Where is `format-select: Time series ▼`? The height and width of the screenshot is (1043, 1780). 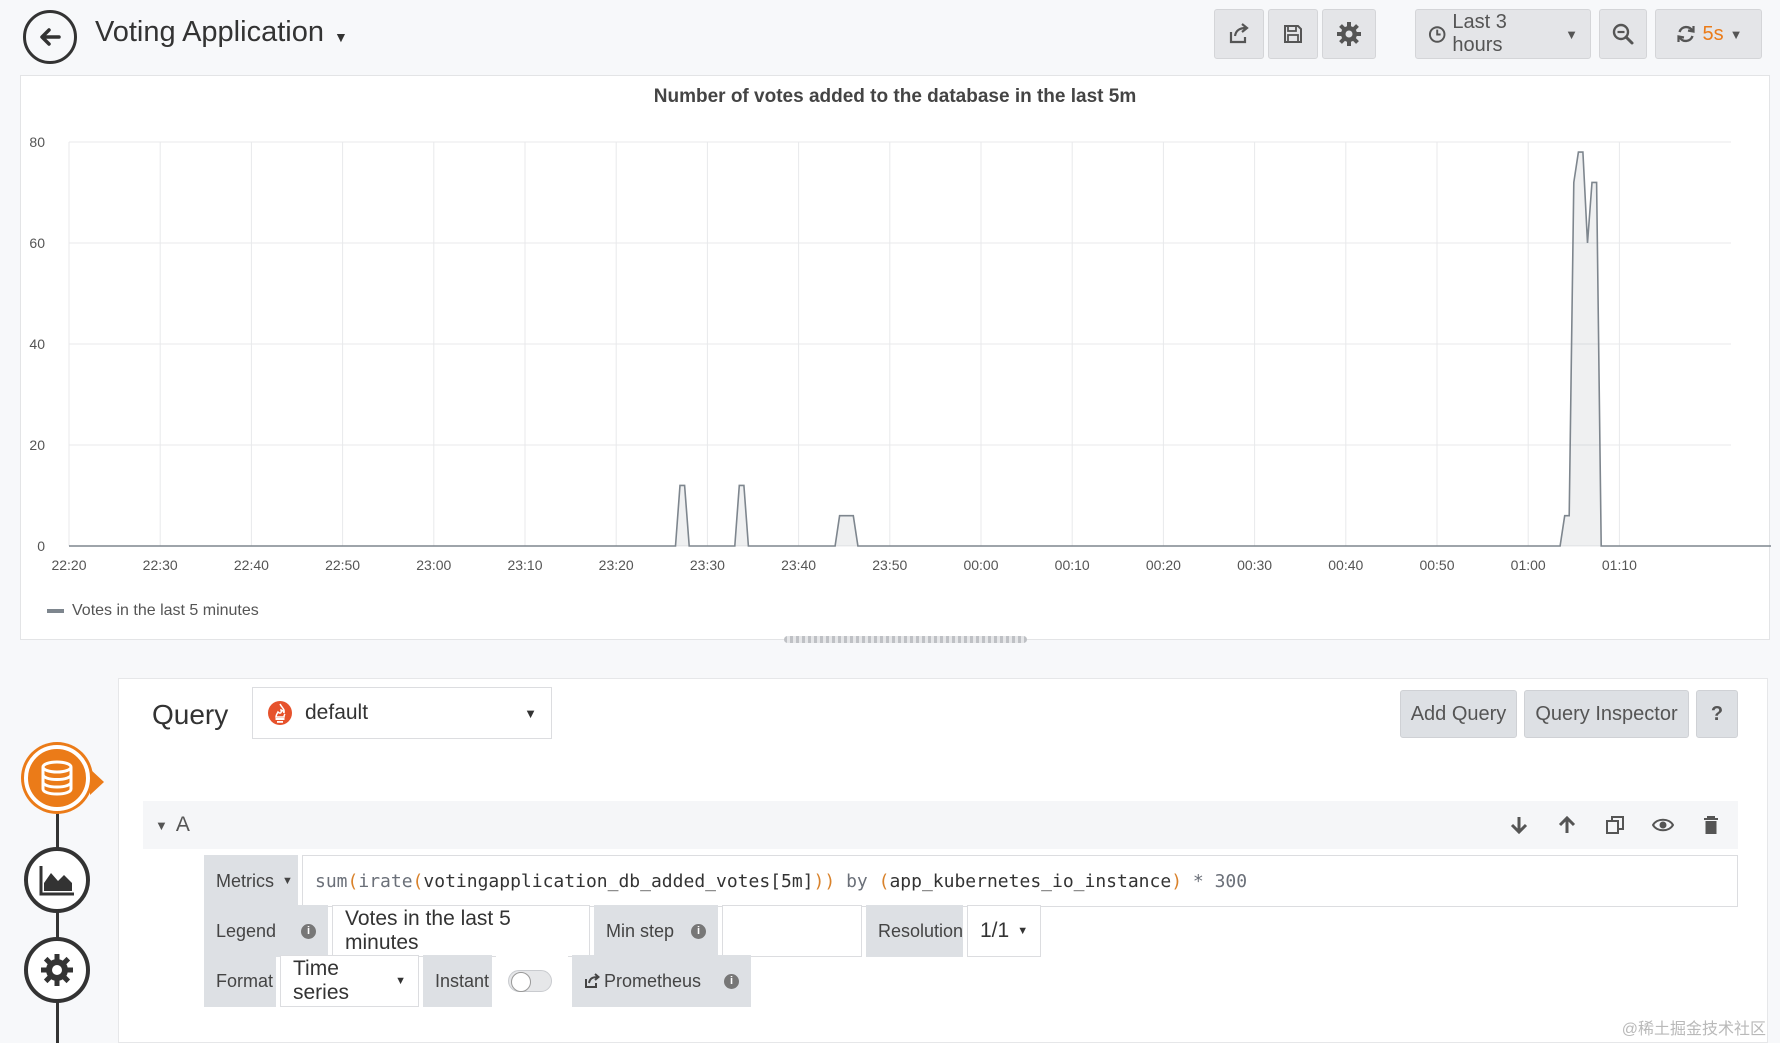
format-select: Time series ▼ is located at coordinates (349, 981).